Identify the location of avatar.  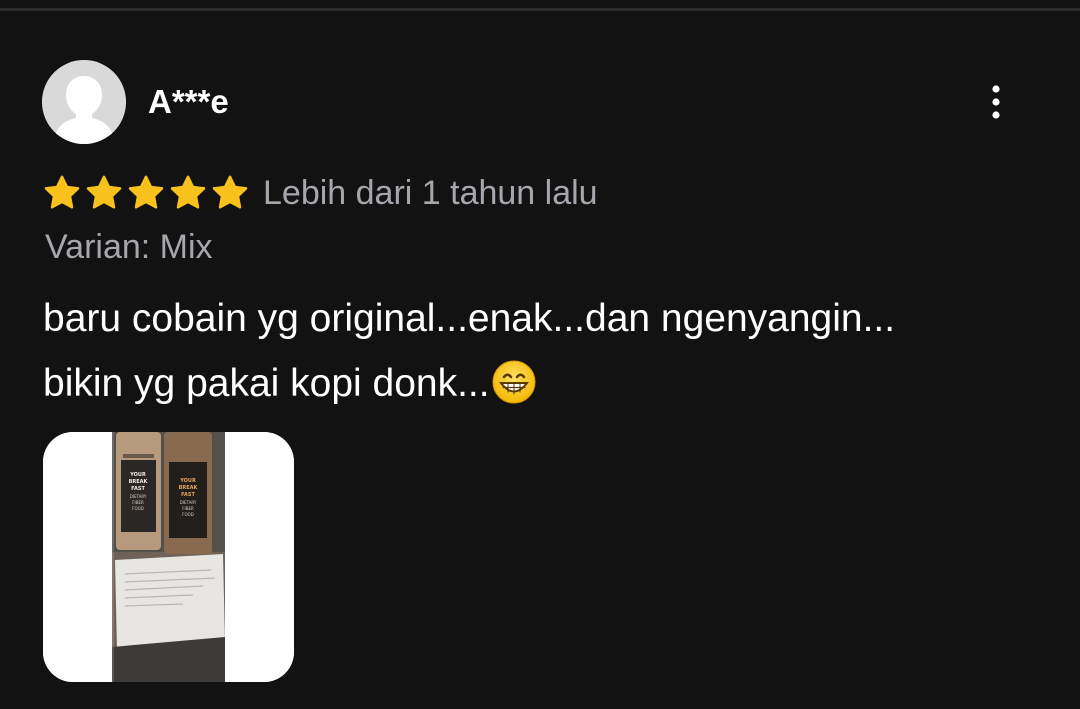
(84, 102).